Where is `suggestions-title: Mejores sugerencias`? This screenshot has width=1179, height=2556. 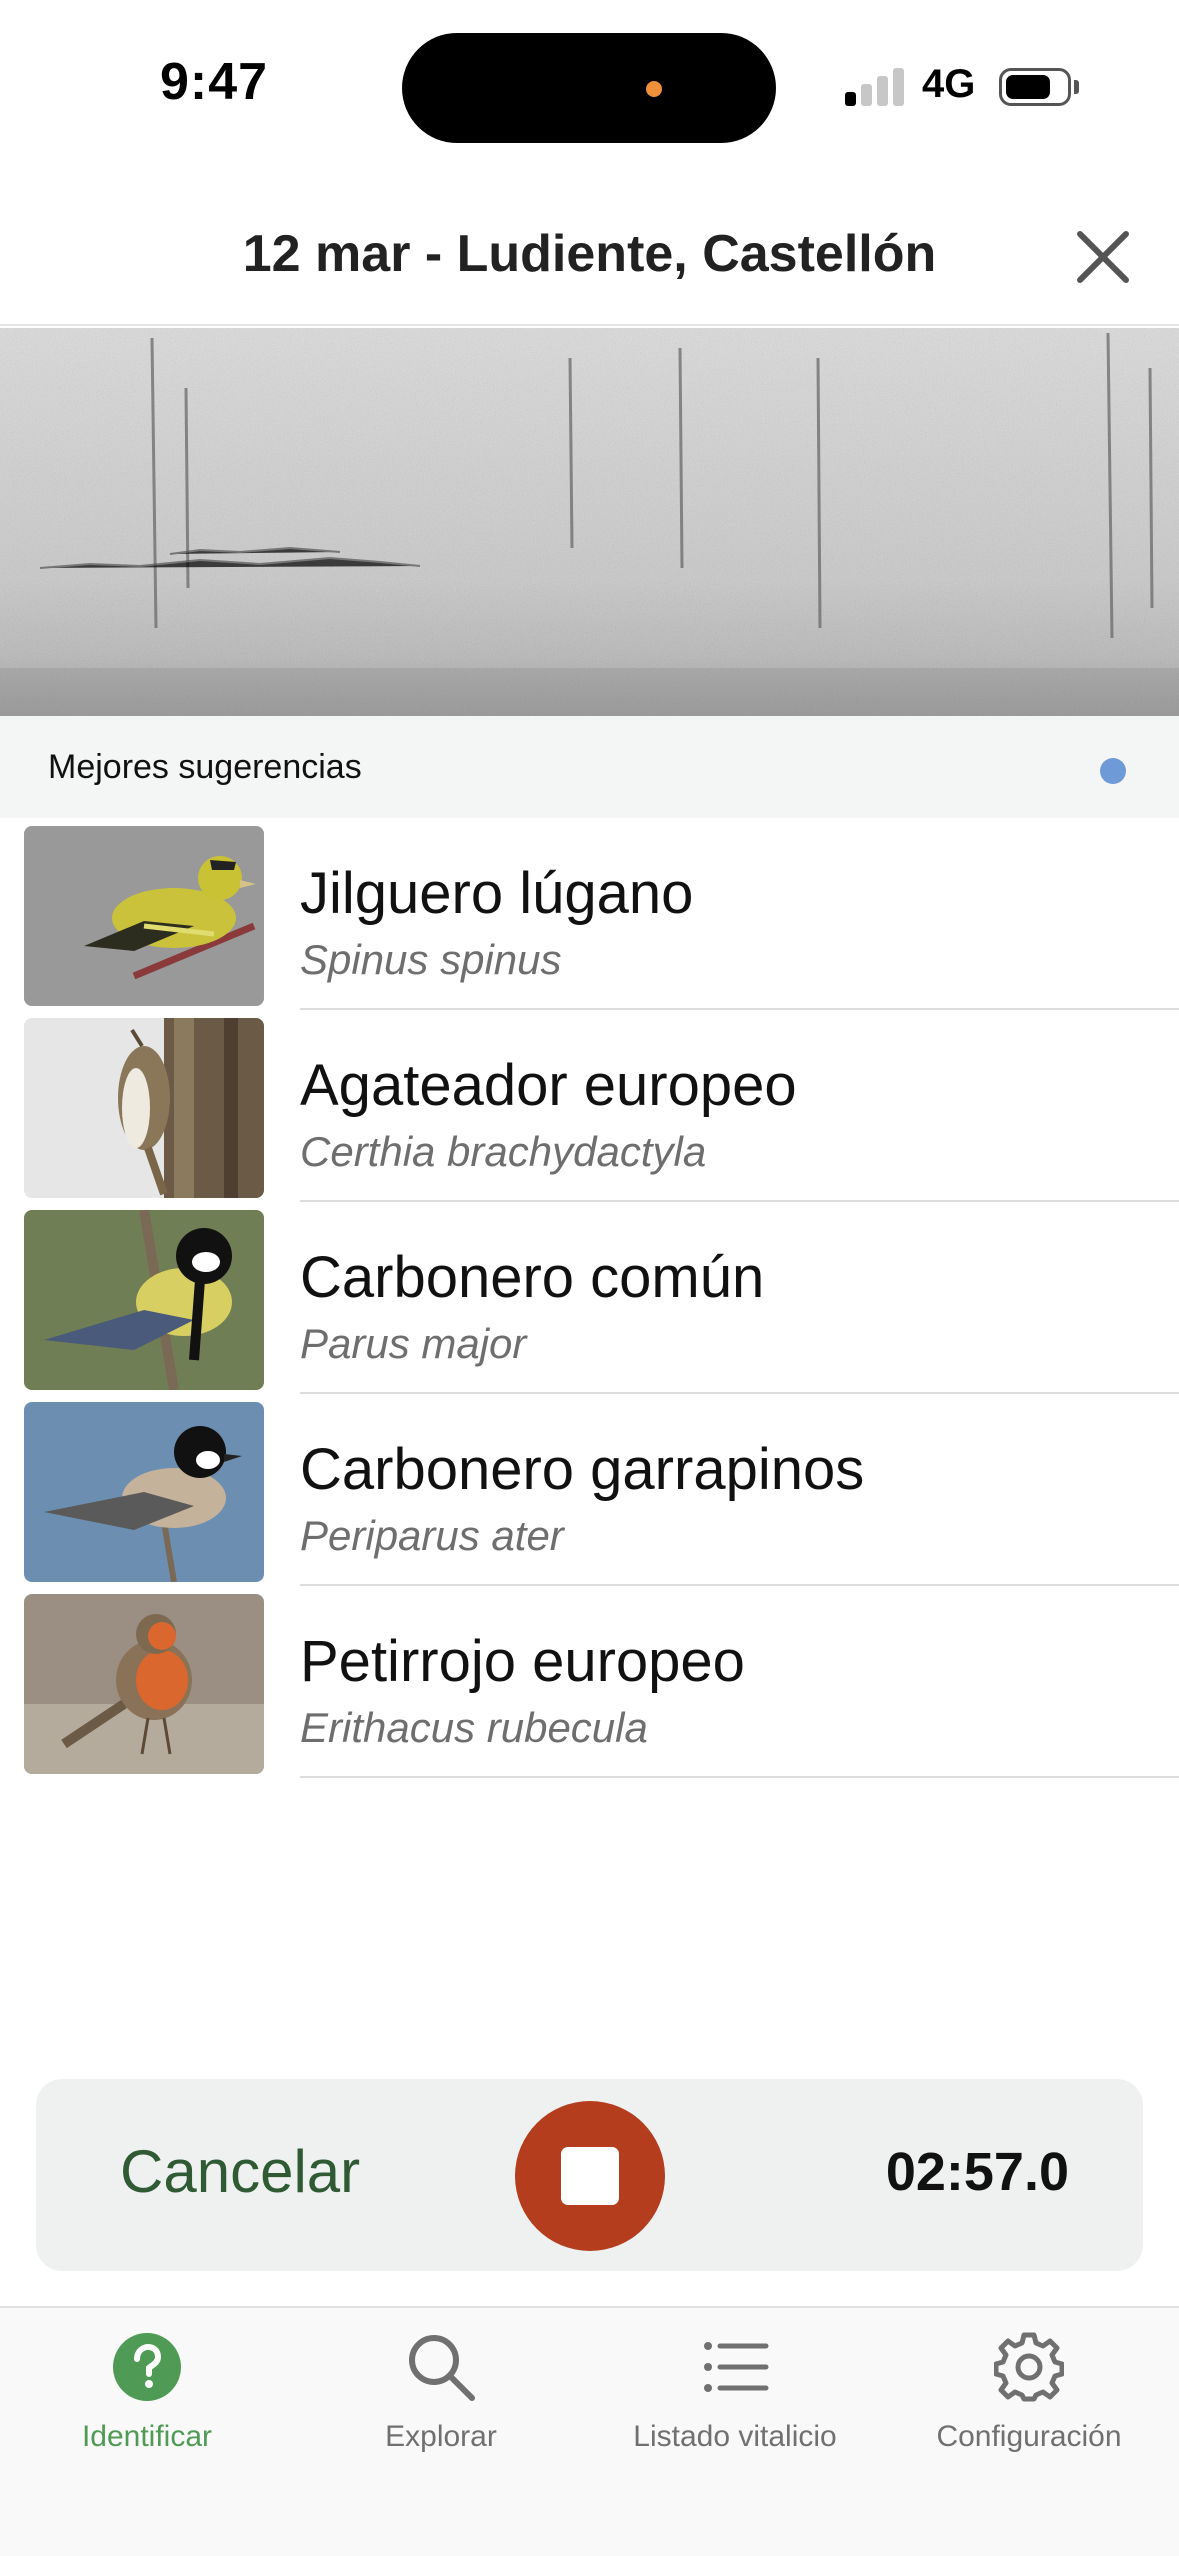 suggestions-title: Mejores sugerencias is located at coordinates (205, 767).